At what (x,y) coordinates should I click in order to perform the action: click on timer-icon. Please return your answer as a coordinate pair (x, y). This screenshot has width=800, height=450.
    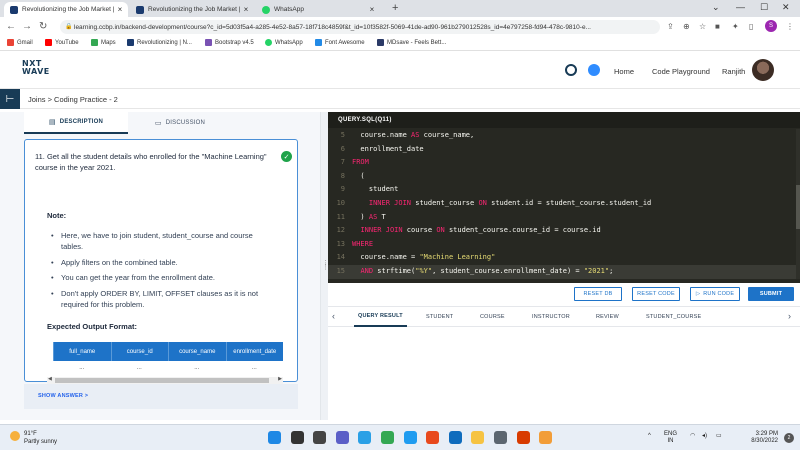
    Looking at the image, I should click on (571, 70).